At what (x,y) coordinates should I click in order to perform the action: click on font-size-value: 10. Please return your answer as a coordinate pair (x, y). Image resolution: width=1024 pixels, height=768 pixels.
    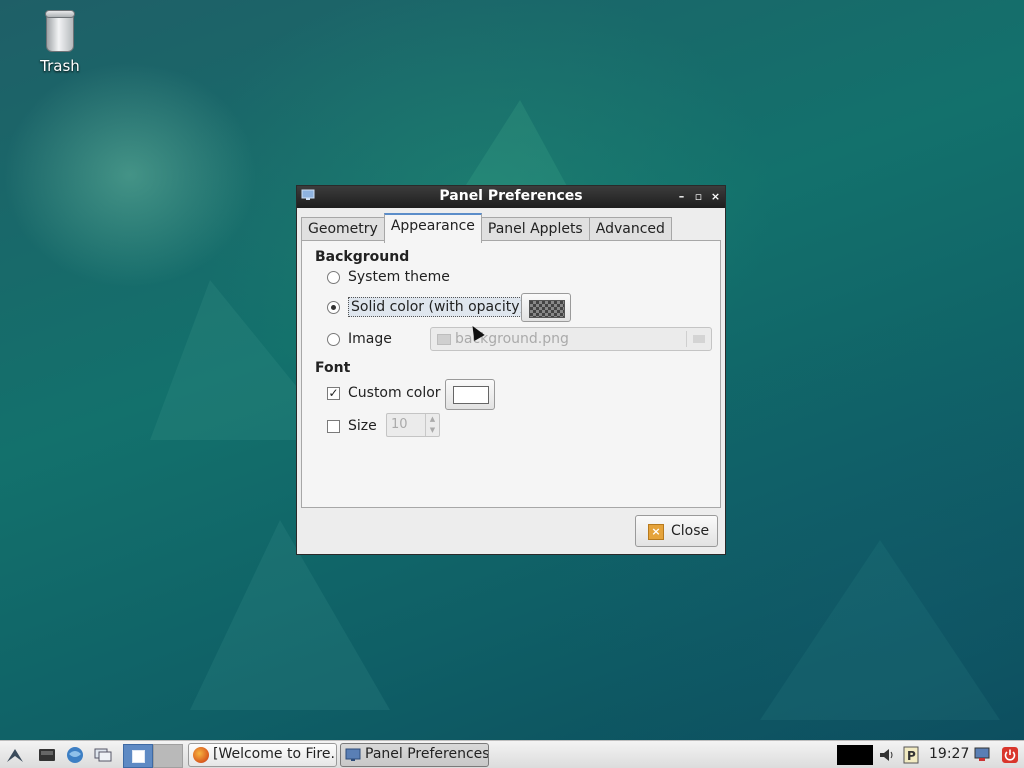
    Looking at the image, I should click on (399, 424).